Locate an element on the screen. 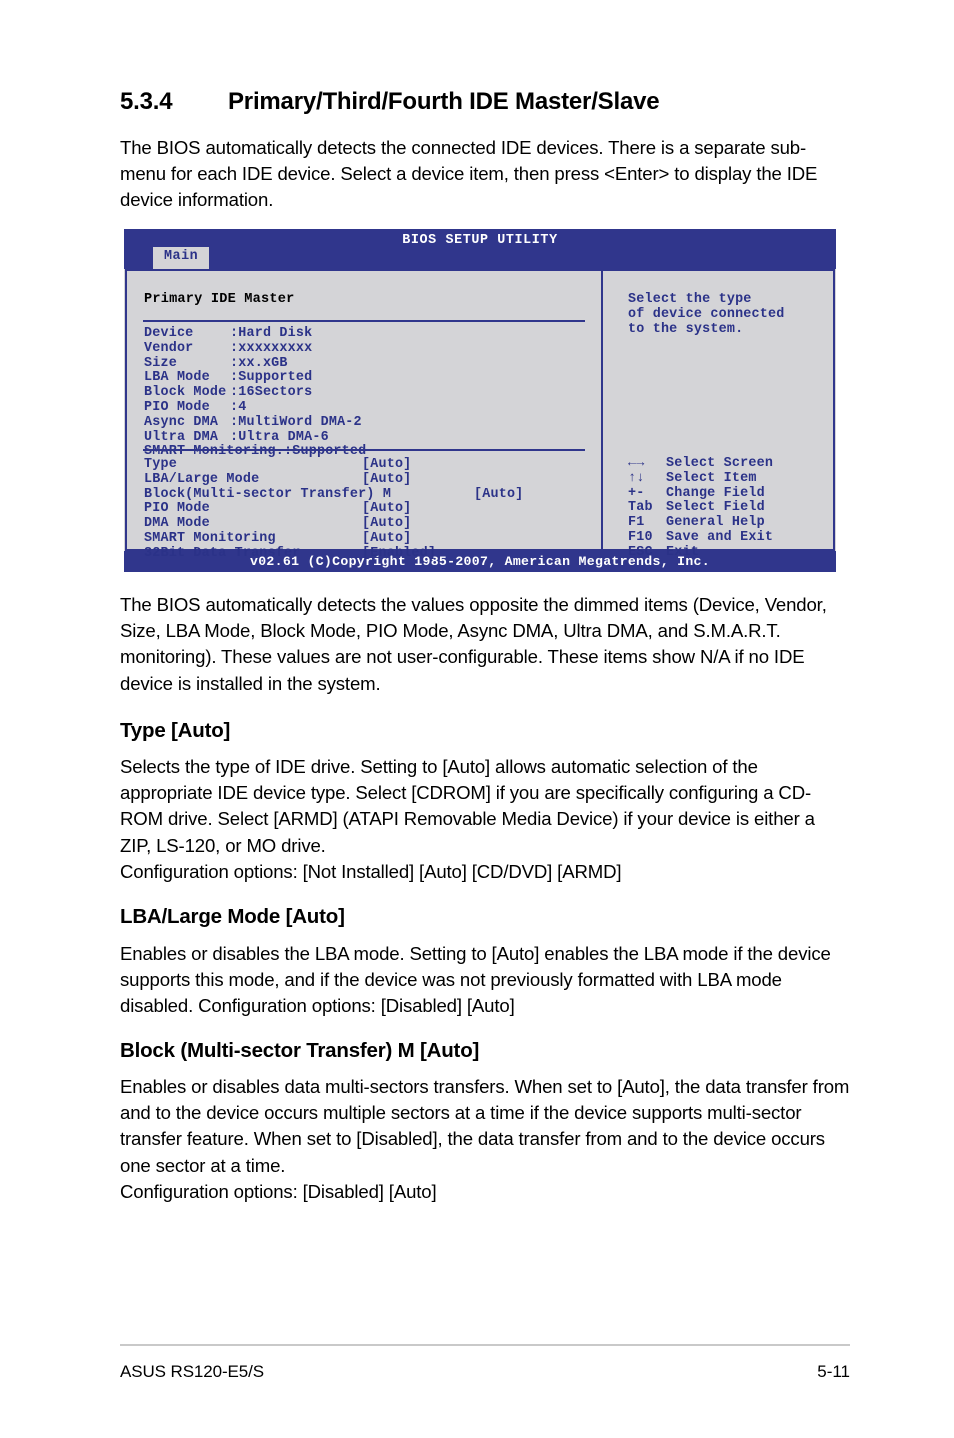 The image size is (954, 1438). subheading-type: Type [Auto] is located at coordinates (175, 730).